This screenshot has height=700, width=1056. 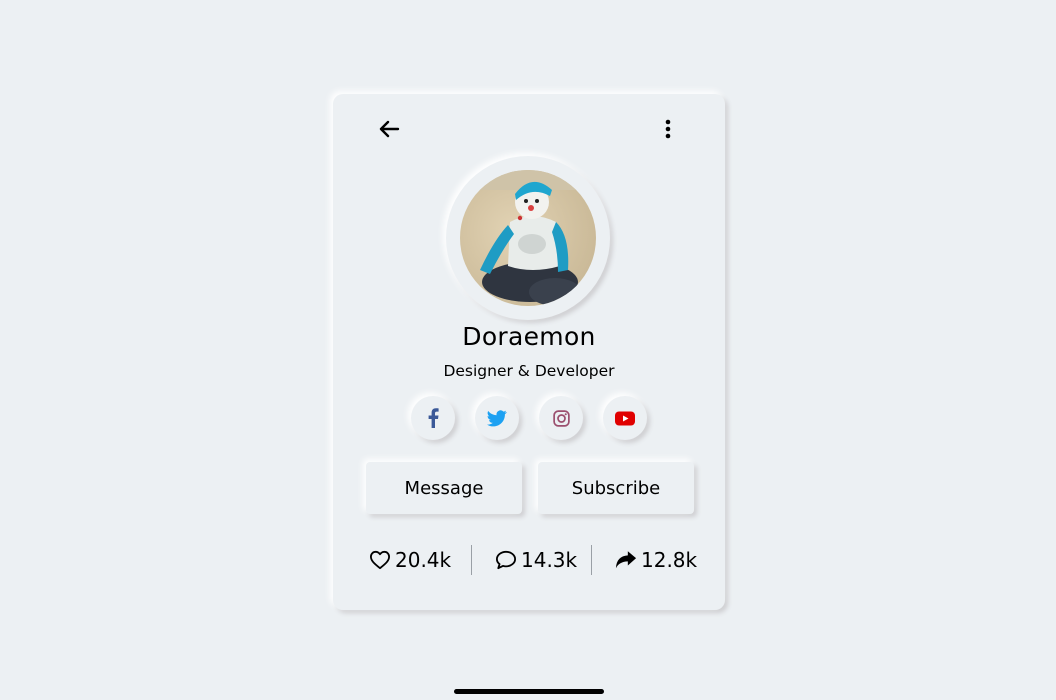 What do you see at coordinates (549, 560) in the screenshot?
I see `comments-count: 14.3k` at bounding box center [549, 560].